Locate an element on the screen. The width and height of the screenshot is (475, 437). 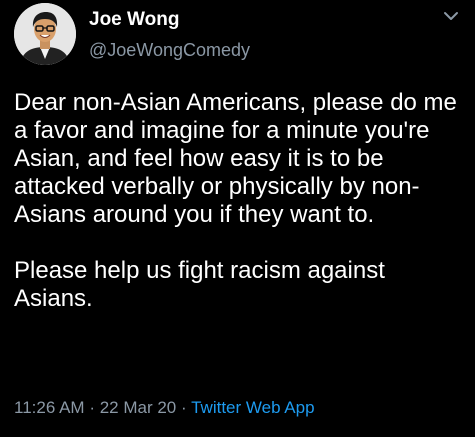
person-portrait-icon is located at coordinates (45, 34).